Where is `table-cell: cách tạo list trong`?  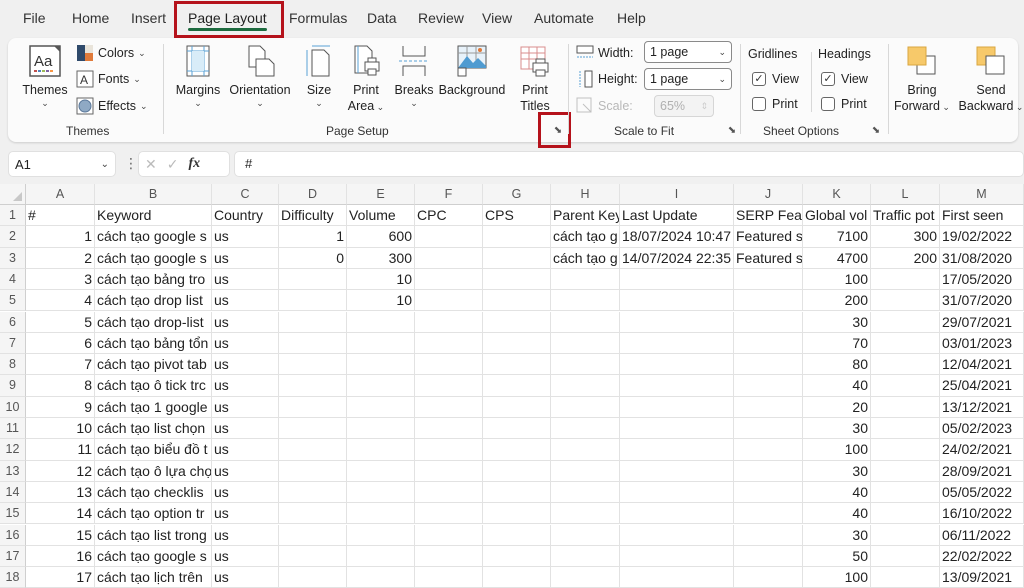 table-cell: cách tạo list trong is located at coordinates (153, 535).